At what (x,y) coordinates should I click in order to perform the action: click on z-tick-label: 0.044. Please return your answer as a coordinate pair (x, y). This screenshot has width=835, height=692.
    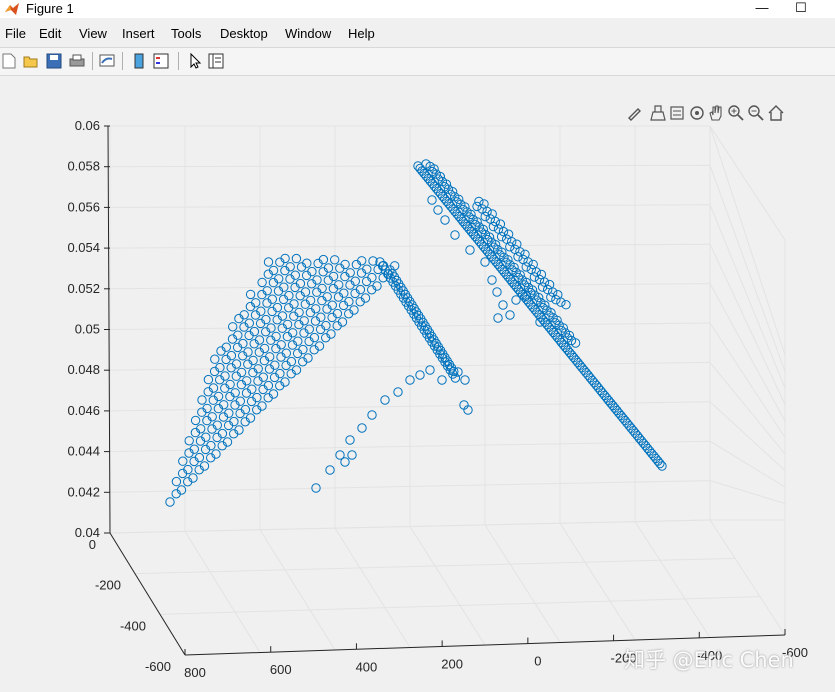
    Looking at the image, I should click on (83, 451).